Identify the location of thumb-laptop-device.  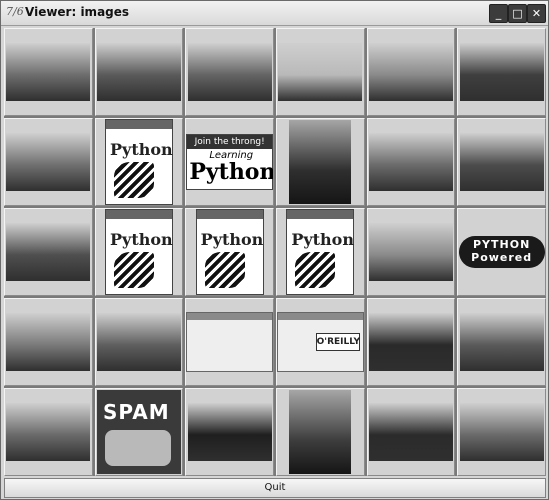
(410, 432).